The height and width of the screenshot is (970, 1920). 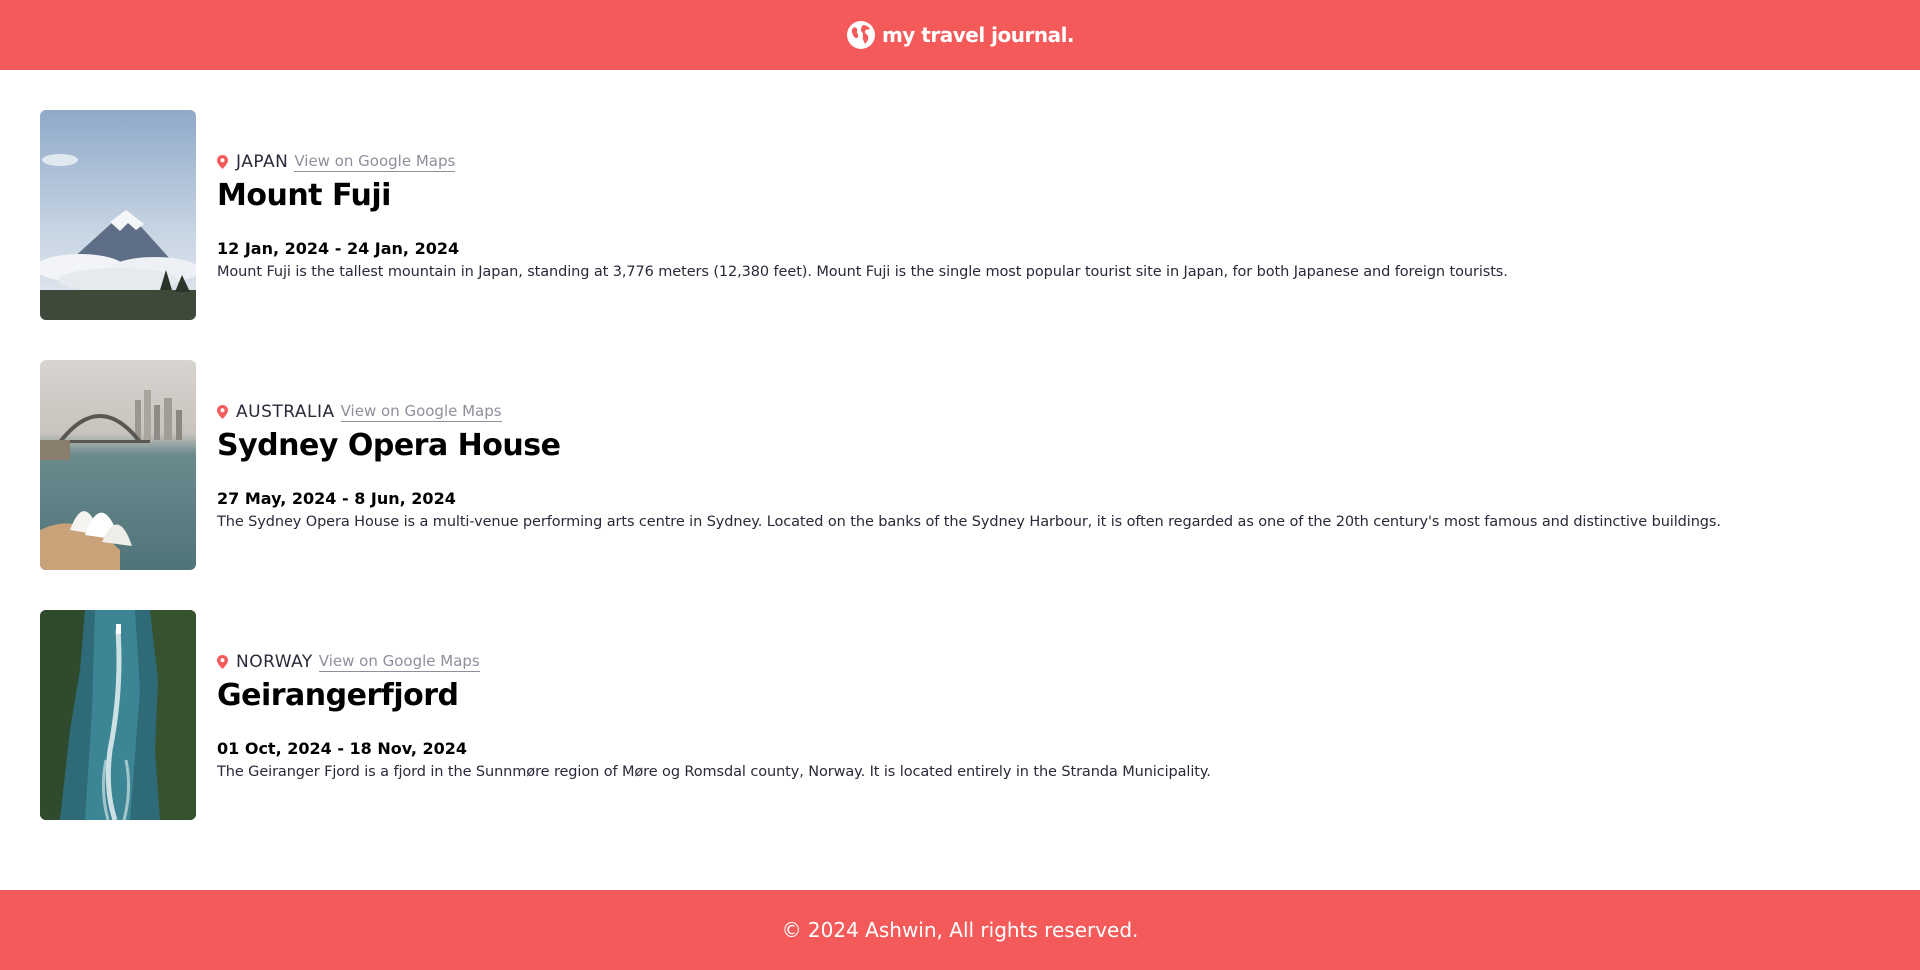 I want to click on site-header: my travel journal., so click(x=960, y=35).